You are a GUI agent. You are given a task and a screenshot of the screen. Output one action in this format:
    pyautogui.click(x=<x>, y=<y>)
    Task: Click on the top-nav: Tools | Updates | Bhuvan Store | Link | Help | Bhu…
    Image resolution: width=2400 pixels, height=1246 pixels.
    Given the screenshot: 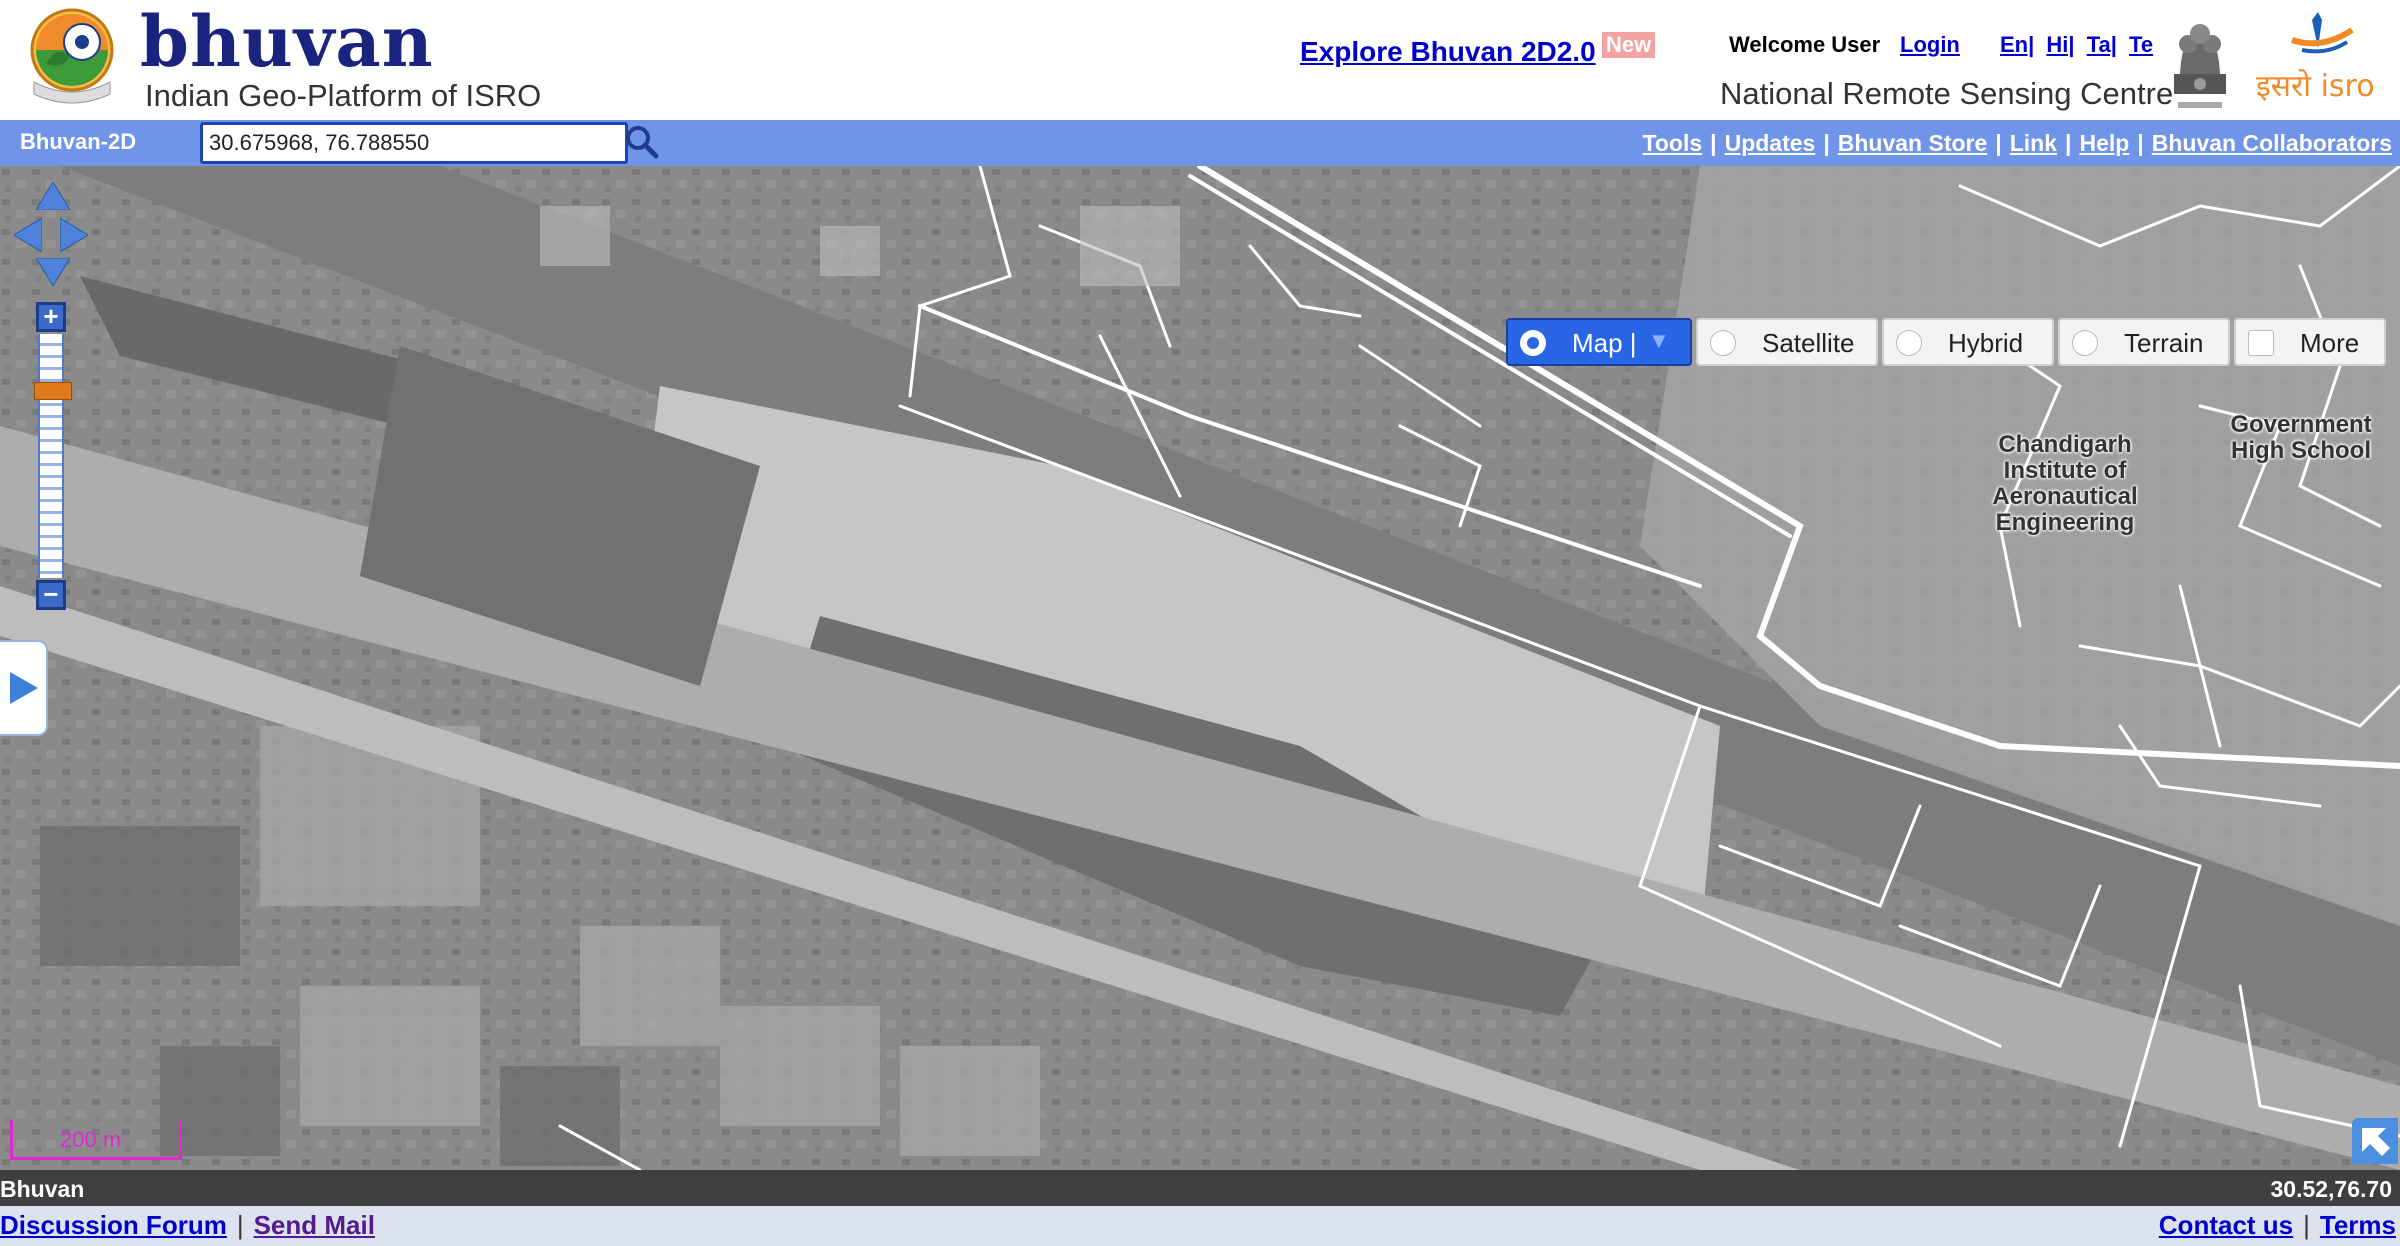 What is the action you would take?
    pyautogui.click(x=2017, y=143)
    